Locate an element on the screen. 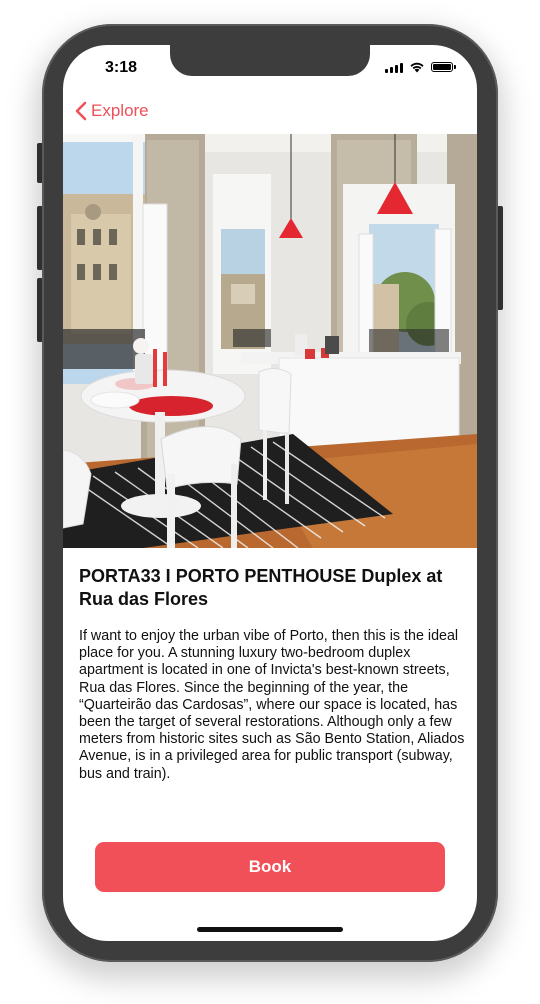 The image size is (540, 1004). status-time: 3:18 is located at coordinates (121, 67).